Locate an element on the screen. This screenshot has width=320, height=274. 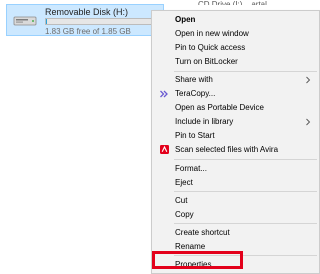
avira-icon is located at coordinates (164, 149).